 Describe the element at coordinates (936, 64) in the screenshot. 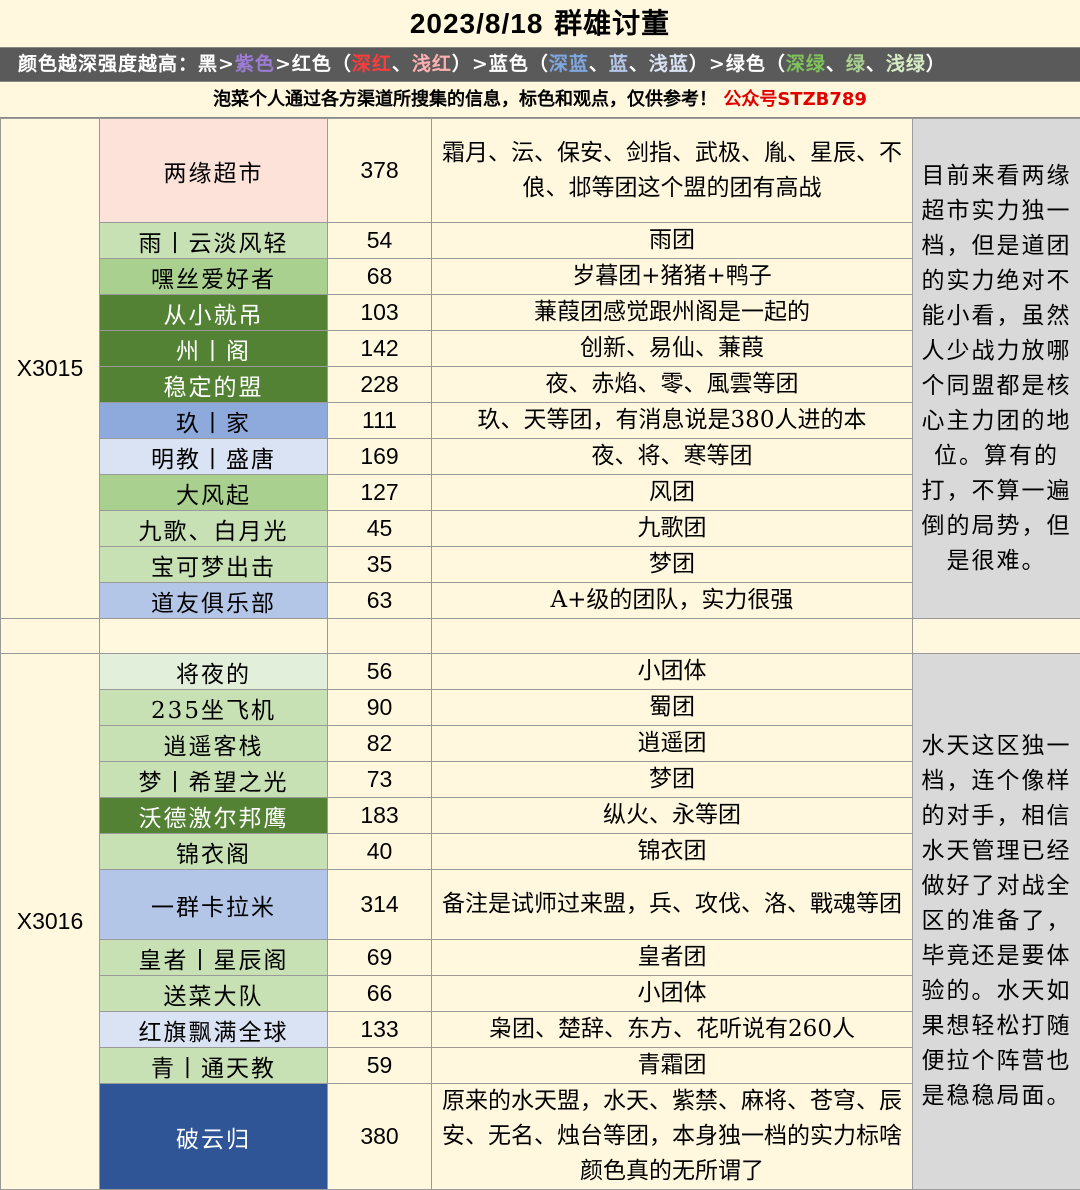

I see `legend-end: ）` at that location.